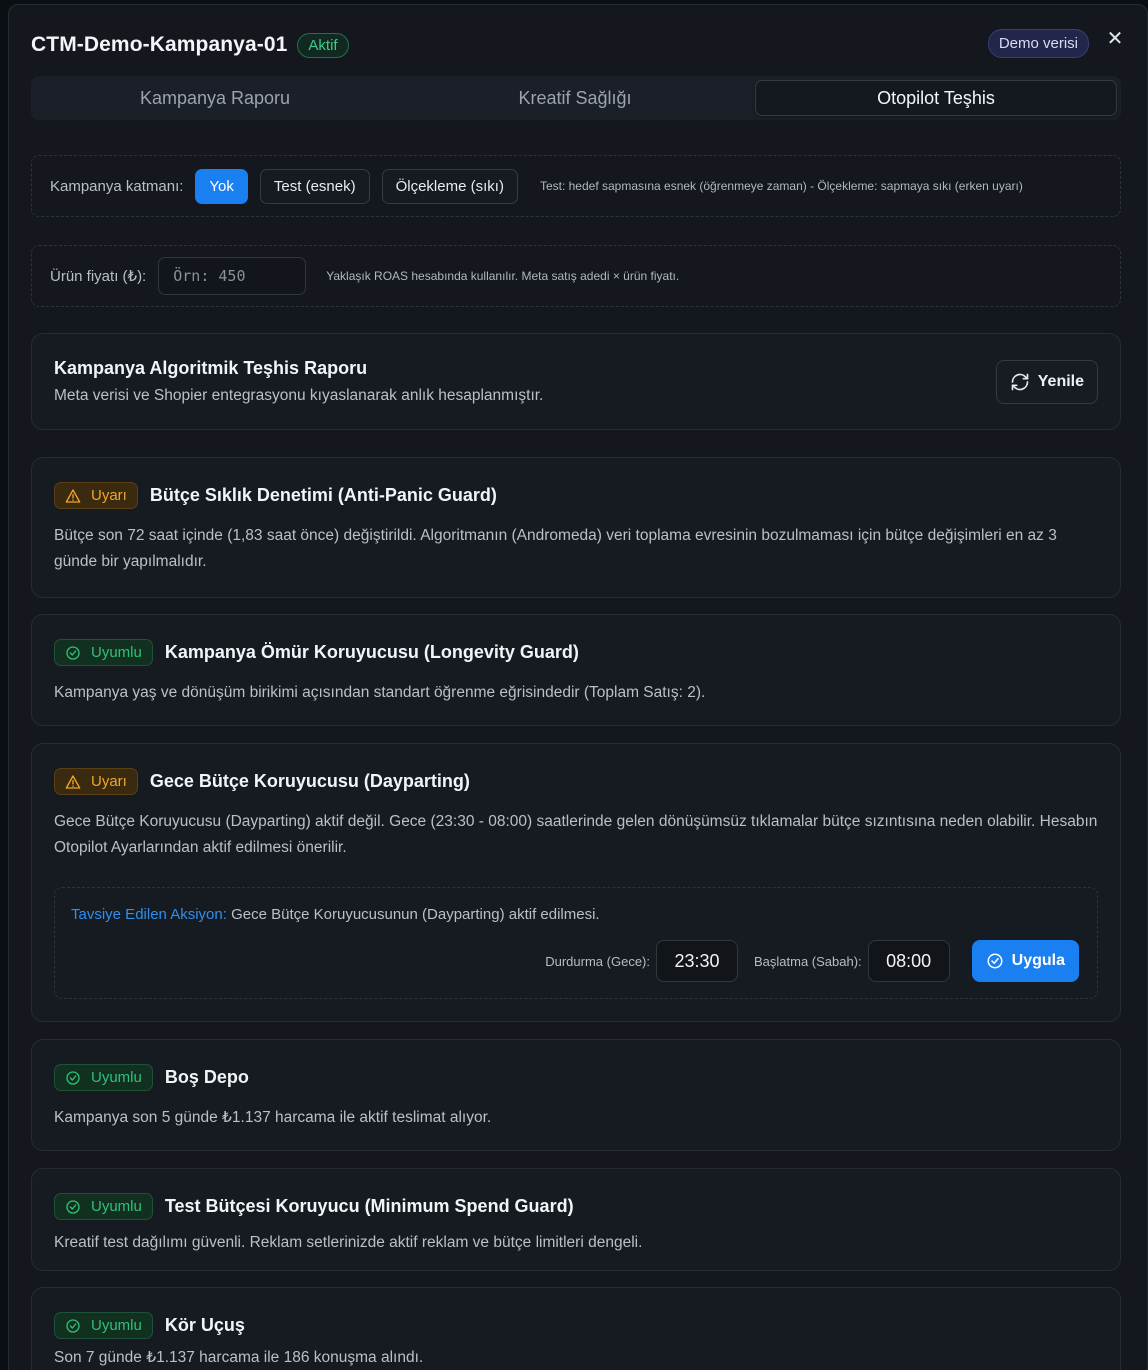  Describe the element at coordinates (309, 781) in the screenshot. I see `diagnostic-title: Gece Bütçe Koruyucusu (Dayparting)` at that location.